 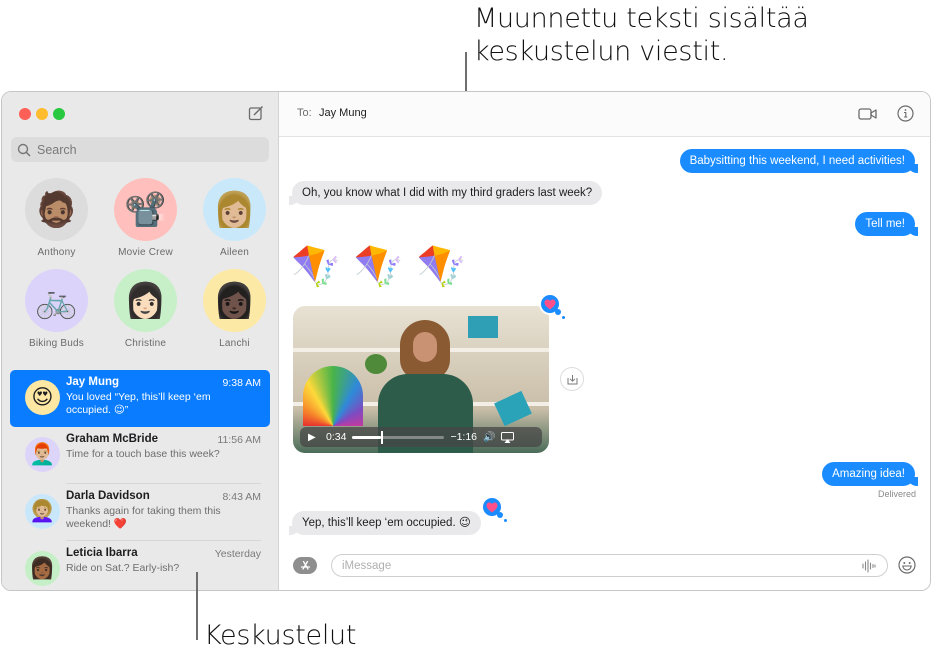 I want to click on download-icon, so click(x=572, y=379).